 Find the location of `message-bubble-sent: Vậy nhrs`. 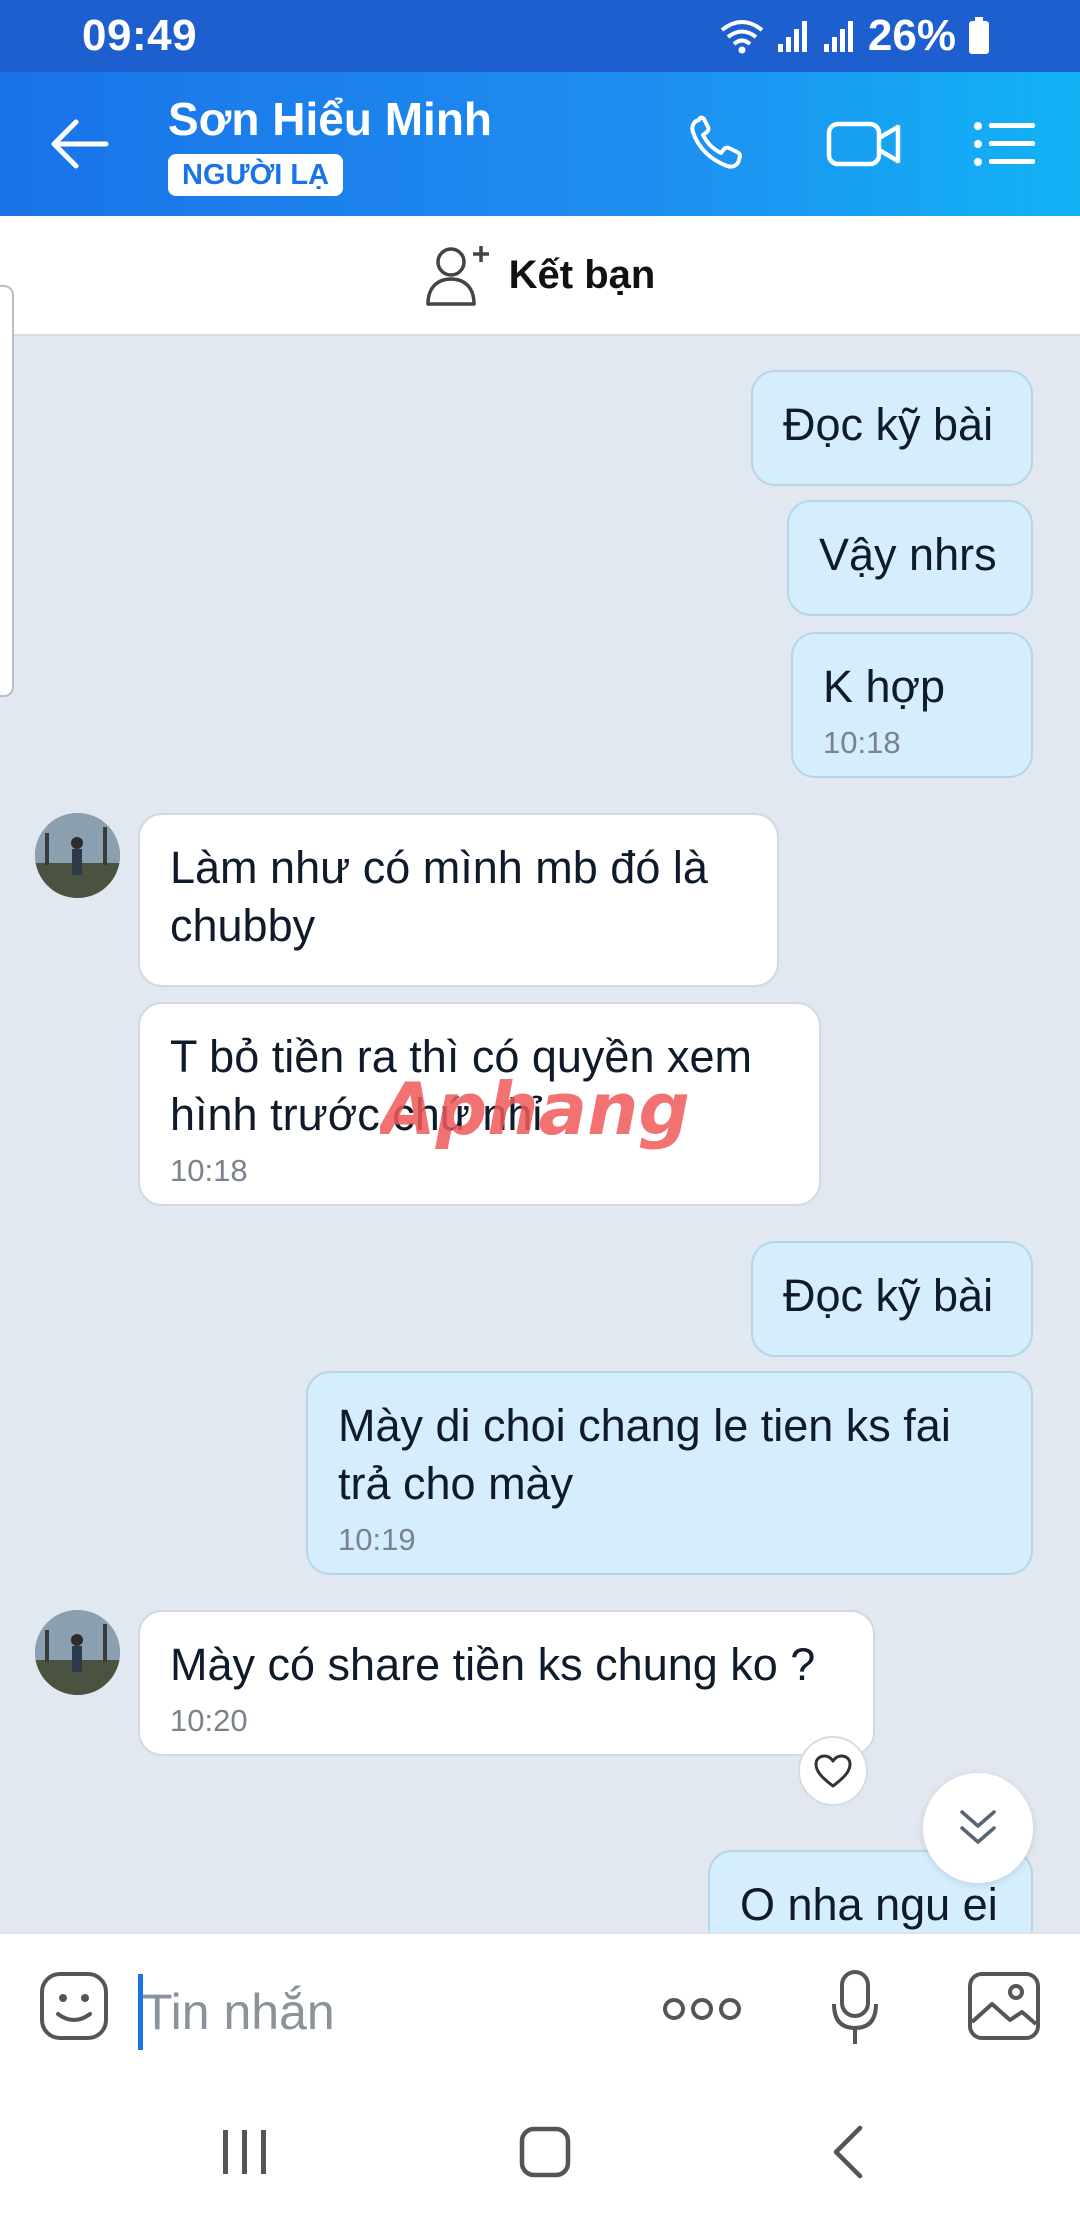

message-bubble-sent: Vậy nhrs is located at coordinates (910, 558).